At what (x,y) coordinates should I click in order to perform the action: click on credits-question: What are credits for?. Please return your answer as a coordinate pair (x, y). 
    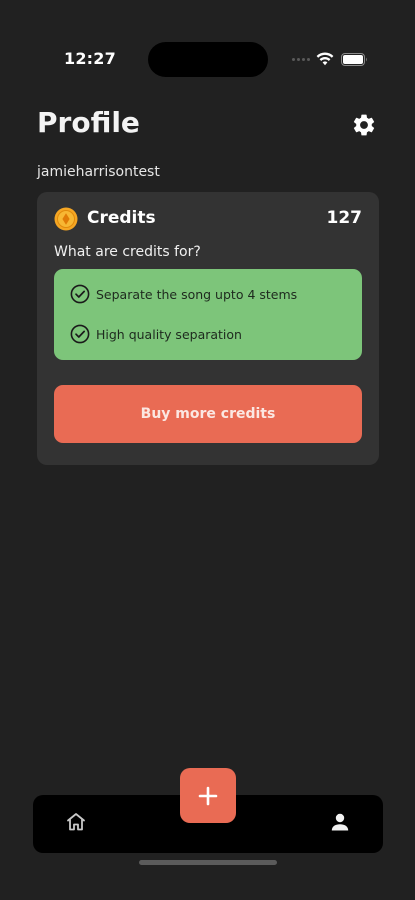
    Looking at the image, I should click on (127, 252).